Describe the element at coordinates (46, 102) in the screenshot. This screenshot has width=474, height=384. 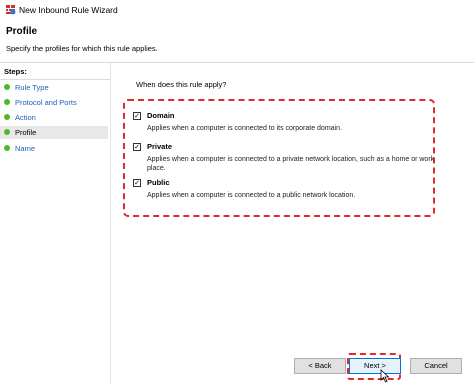
I see `step-label: Protocol and Ports` at that location.